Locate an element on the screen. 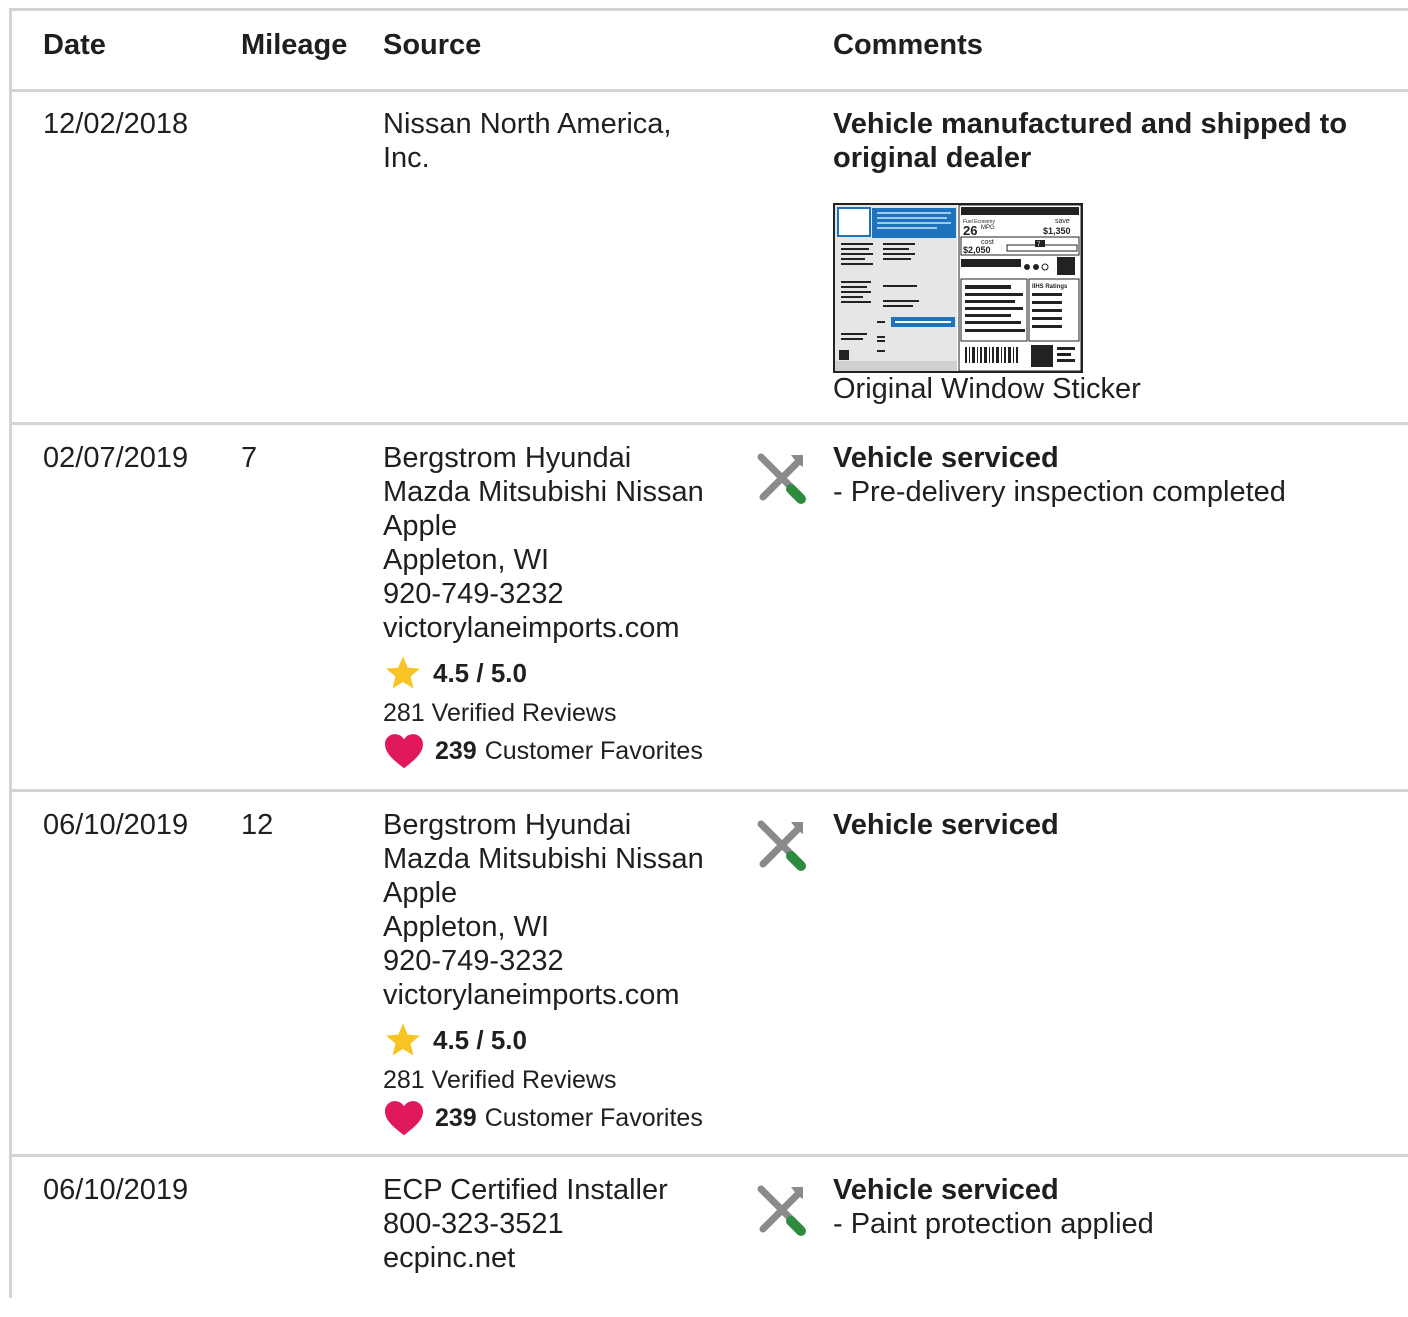  source-phone: 800-323-3521 is located at coordinates (563, 1224).